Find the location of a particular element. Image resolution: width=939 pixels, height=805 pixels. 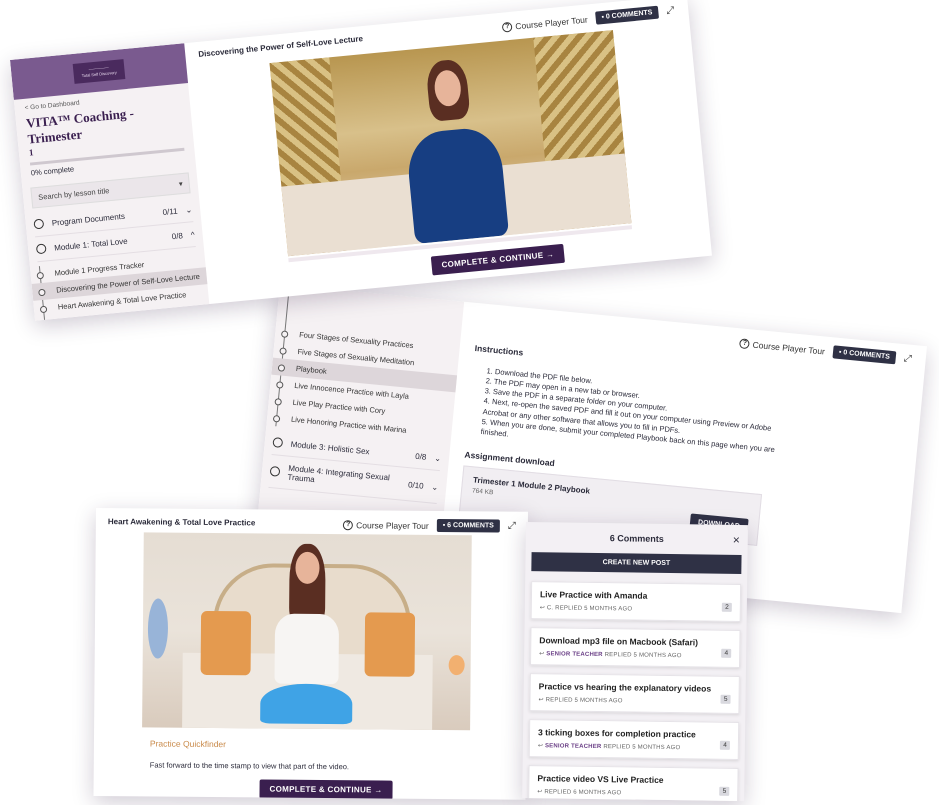

comment-author: C. is located at coordinates (550, 608).